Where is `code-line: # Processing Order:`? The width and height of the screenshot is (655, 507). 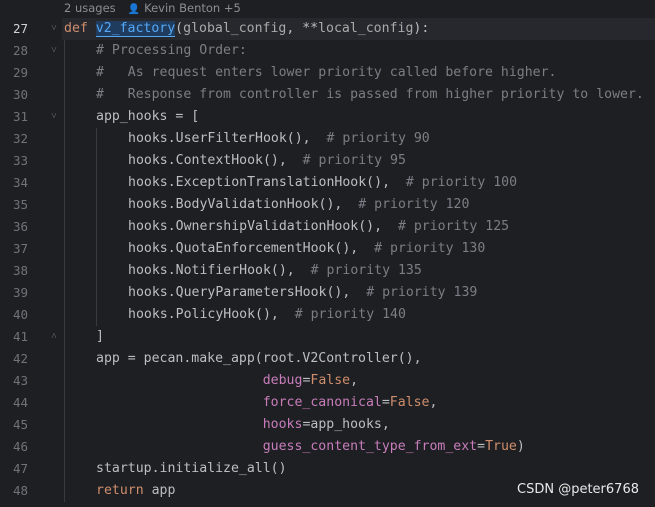
code-line: # Processing Order: is located at coordinates (171, 51).